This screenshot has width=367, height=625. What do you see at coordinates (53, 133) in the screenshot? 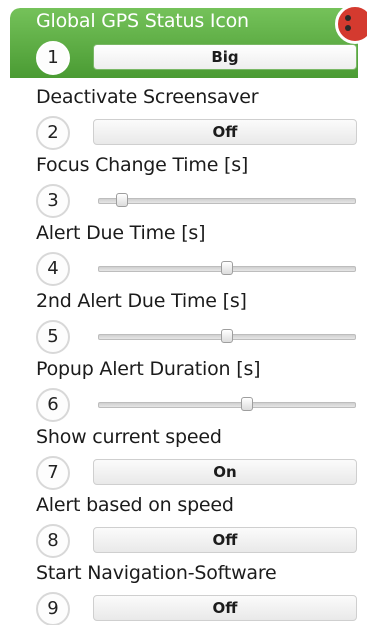
I see `item-number-badge: 2` at bounding box center [53, 133].